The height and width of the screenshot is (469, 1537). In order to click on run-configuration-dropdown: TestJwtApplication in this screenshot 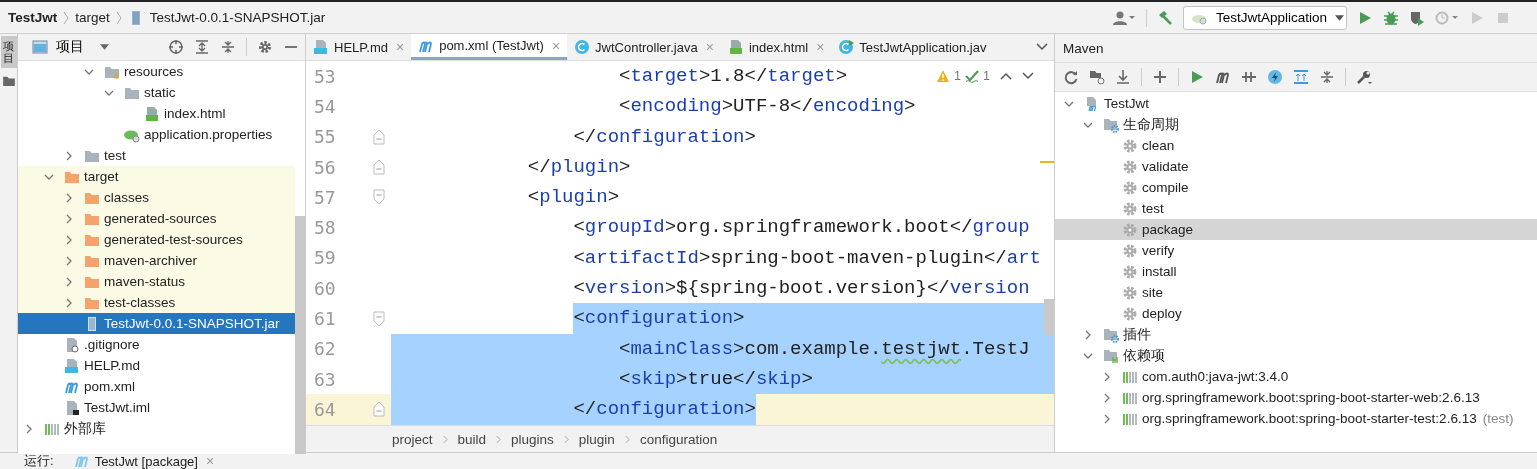, I will do `click(1265, 17)`.